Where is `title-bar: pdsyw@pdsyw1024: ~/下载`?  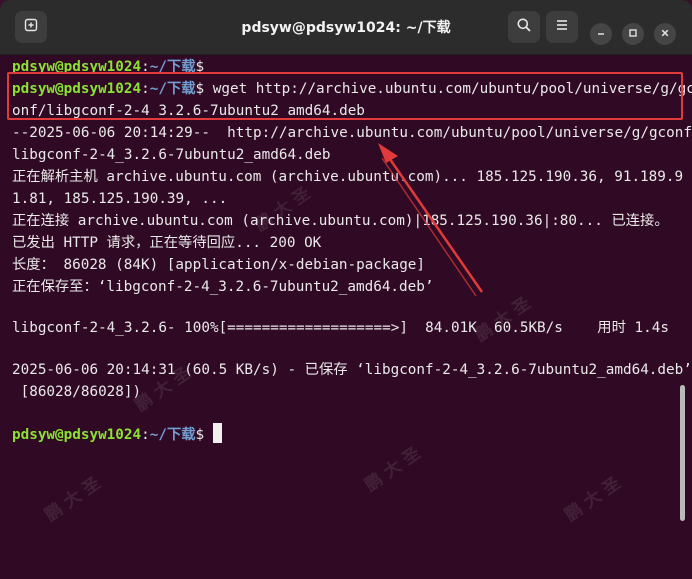
title-bar: pdsyw@pdsyw1024: ~/下载 is located at coordinates (346, 27).